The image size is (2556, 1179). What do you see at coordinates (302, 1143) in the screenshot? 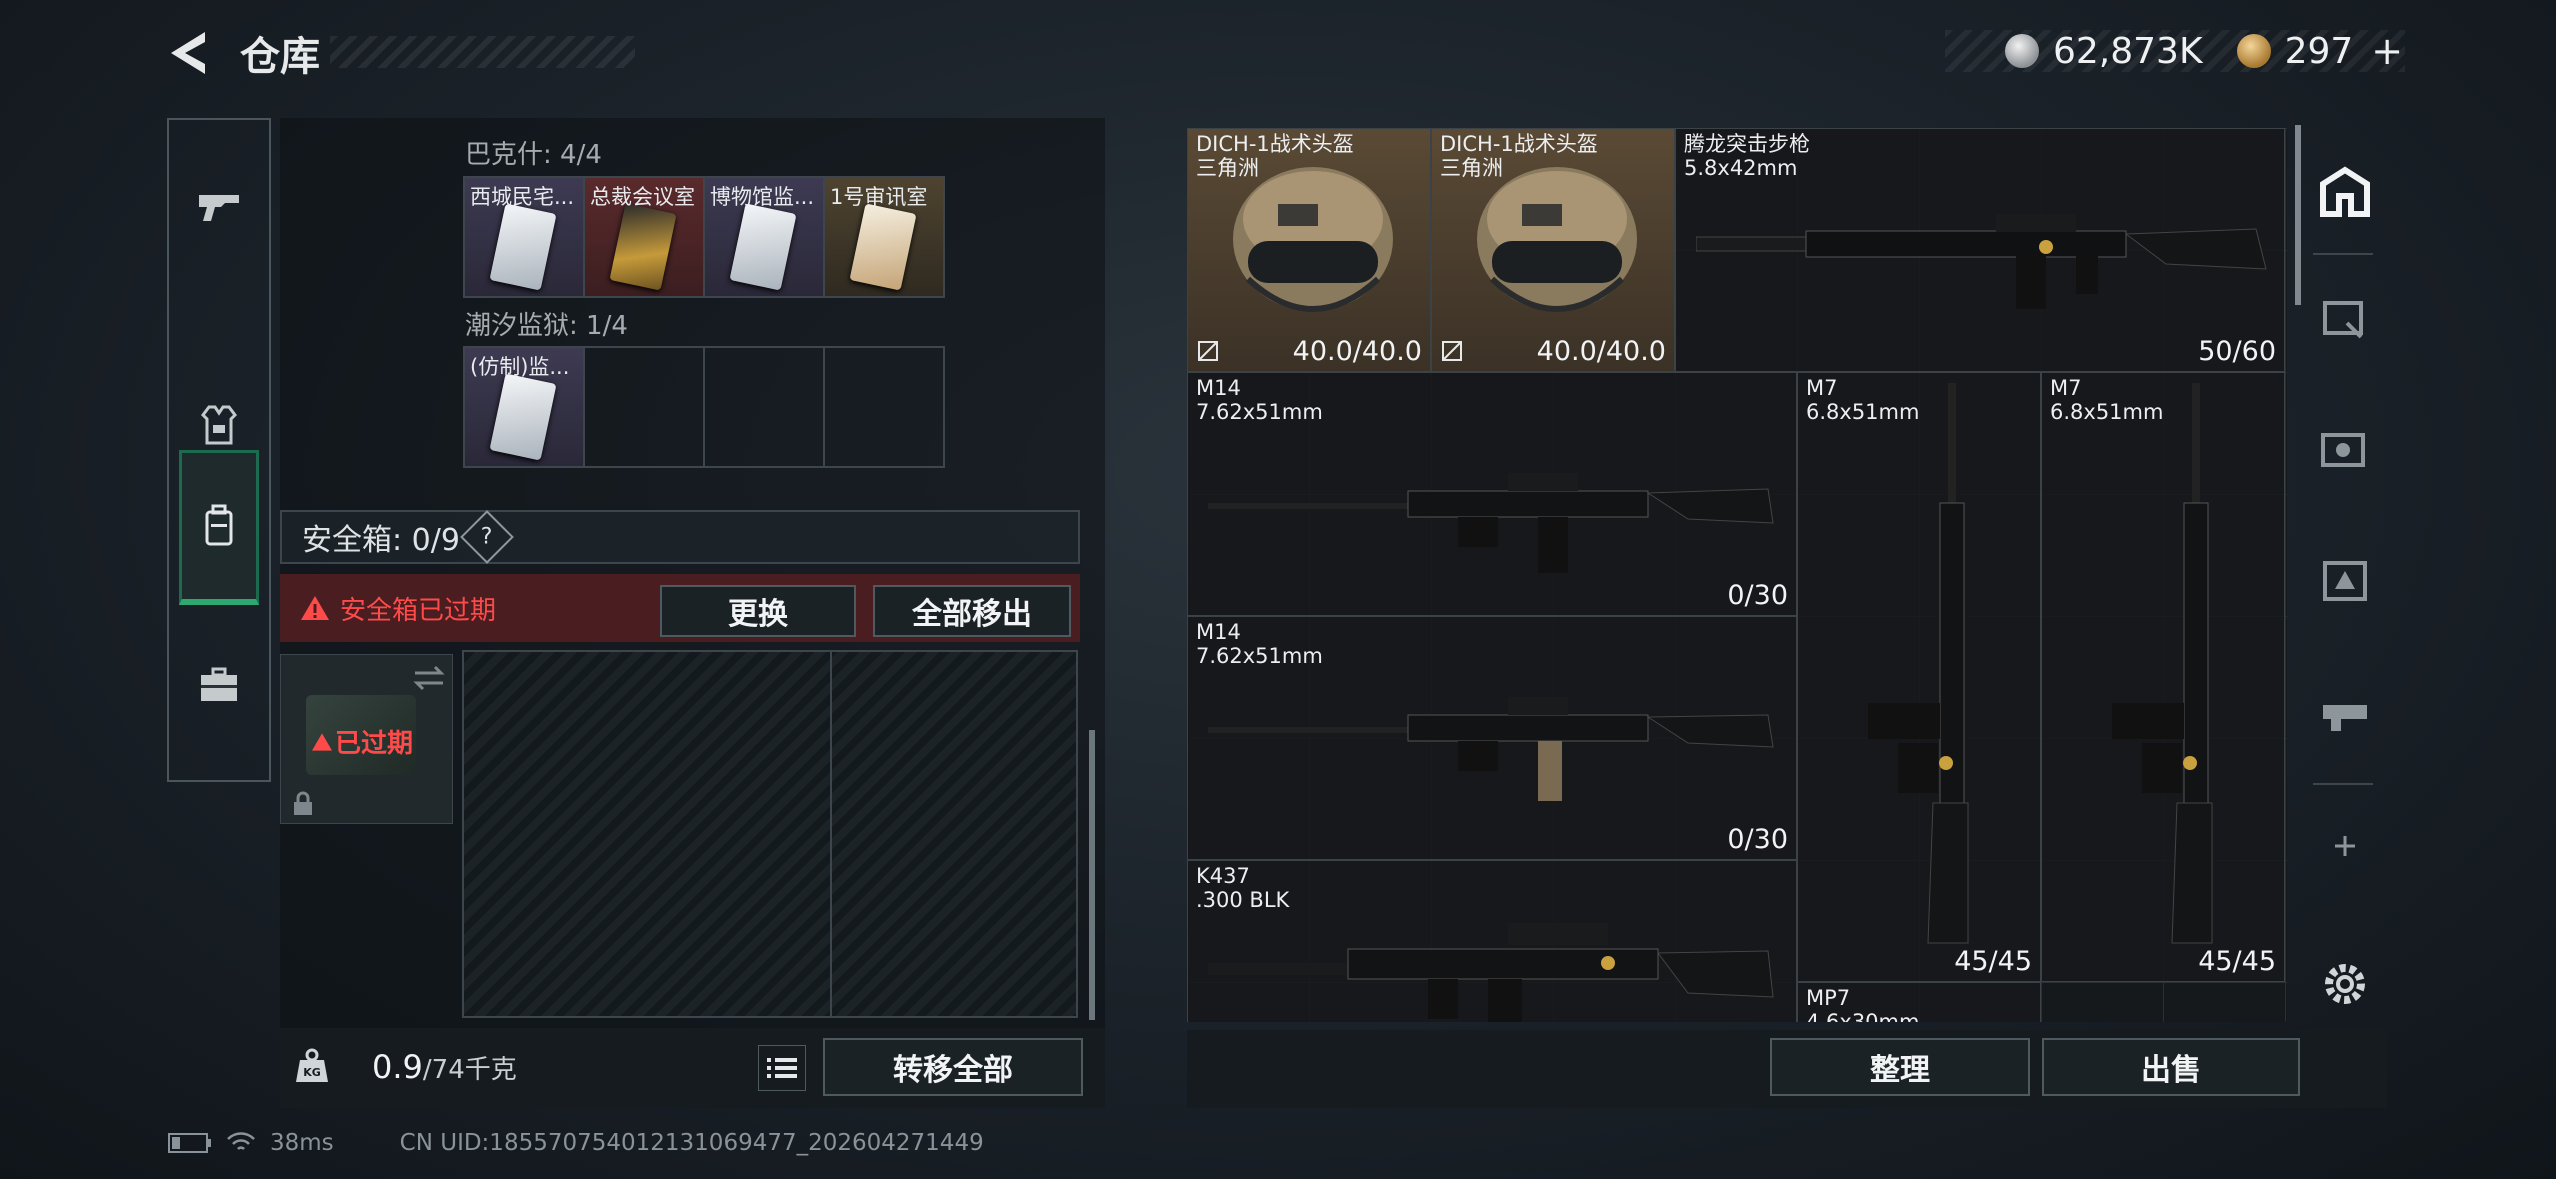
I see `ping-value: 38ms` at bounding box center [302, 1143].